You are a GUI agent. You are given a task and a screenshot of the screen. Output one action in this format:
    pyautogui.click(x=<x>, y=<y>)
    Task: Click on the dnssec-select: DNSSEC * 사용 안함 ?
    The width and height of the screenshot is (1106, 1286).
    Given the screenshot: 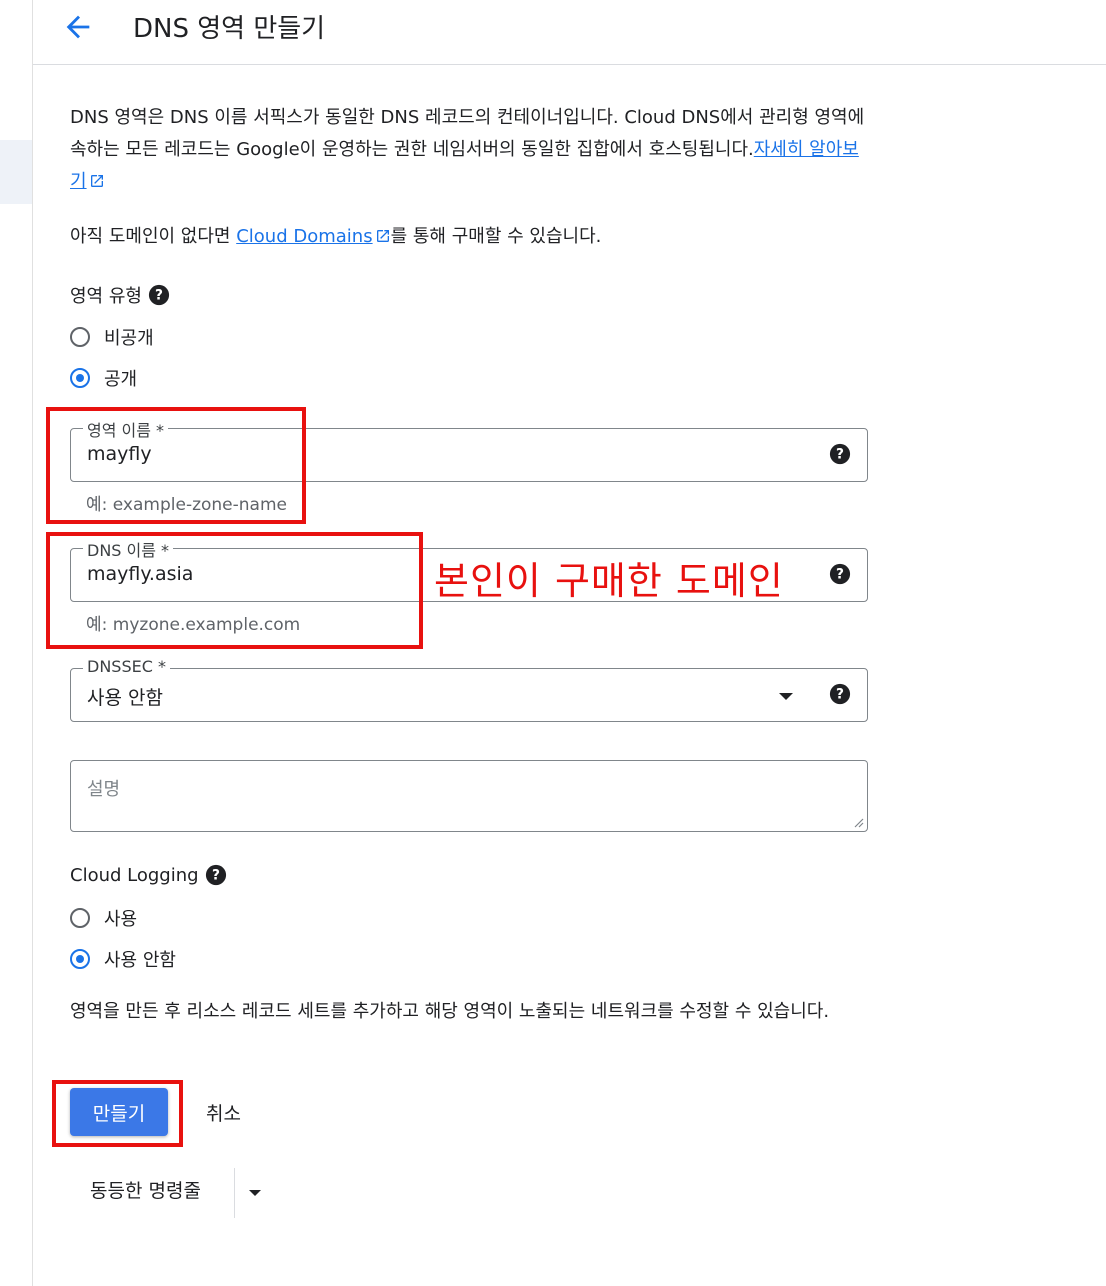 What is the action you would take?
    pyautogui.click(x=469, y=689)
    